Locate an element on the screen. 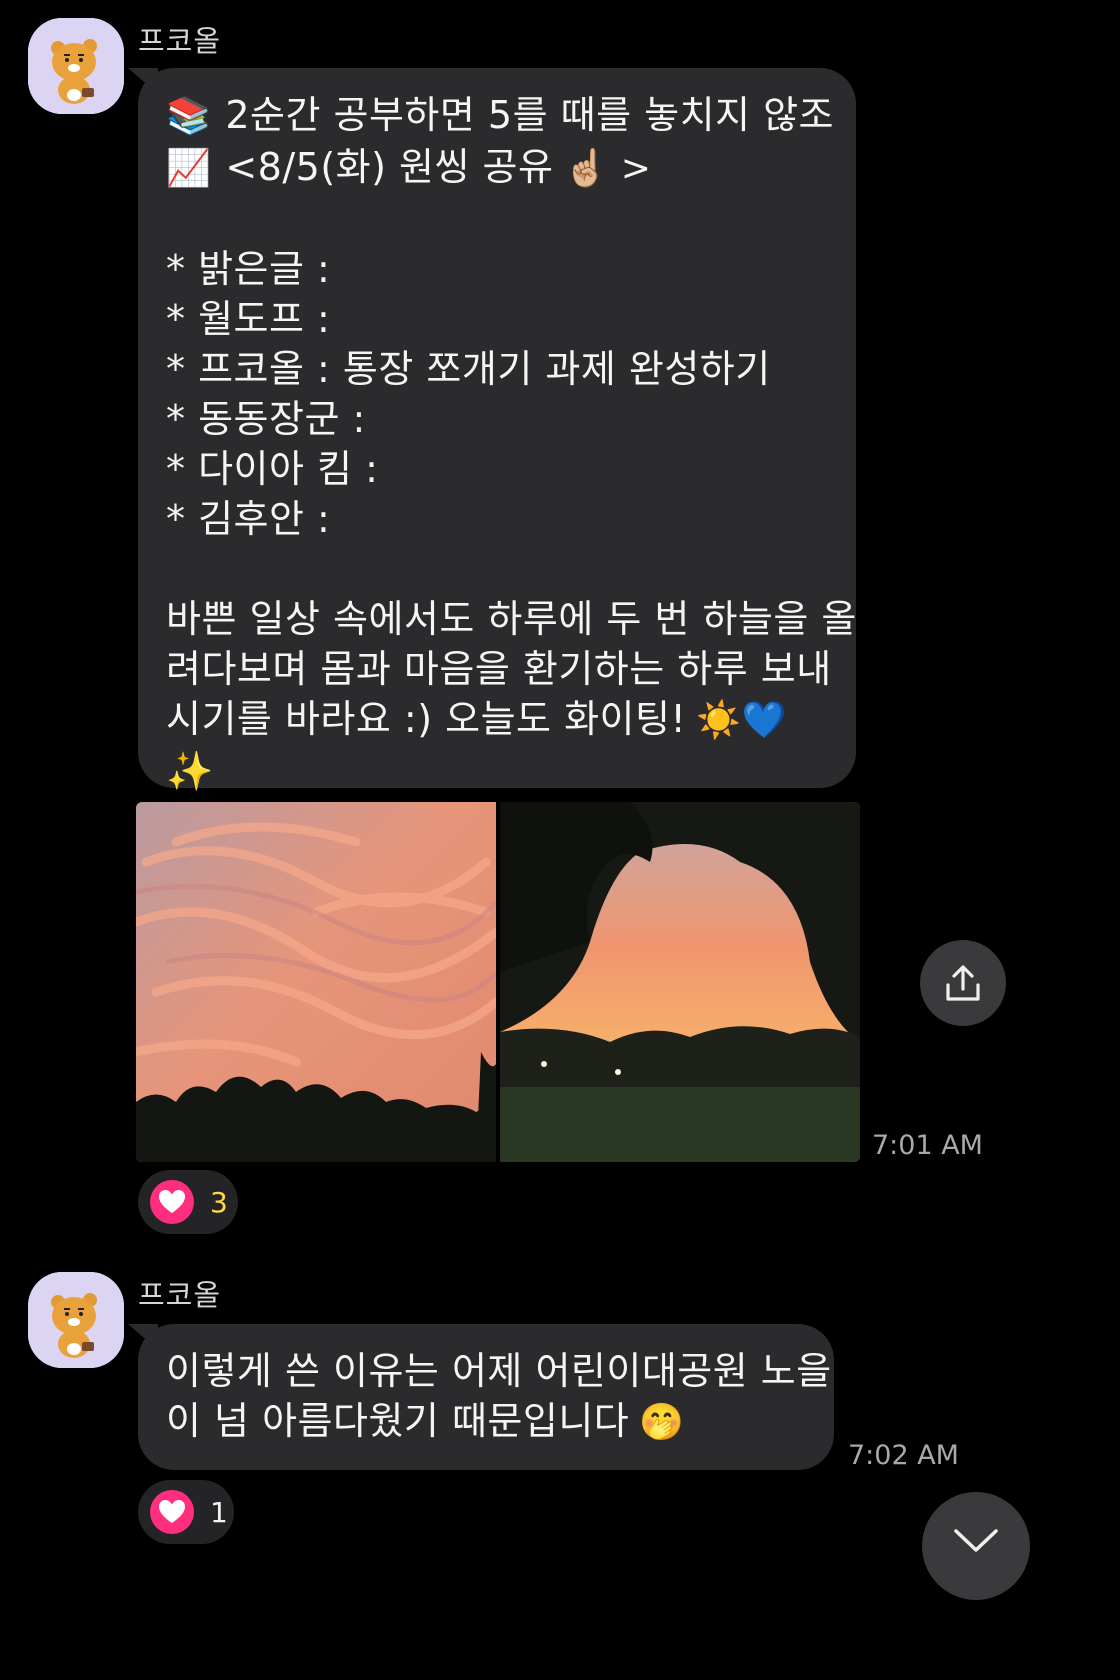 The image size is (1120, 1680). line-text: * 밝은글 : is located at coordinates (248, 269).